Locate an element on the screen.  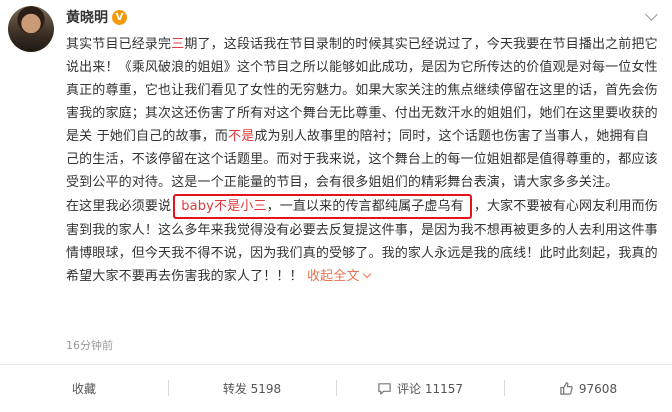
author-row: 黄晓明 V is located at coordinates (96, 17).